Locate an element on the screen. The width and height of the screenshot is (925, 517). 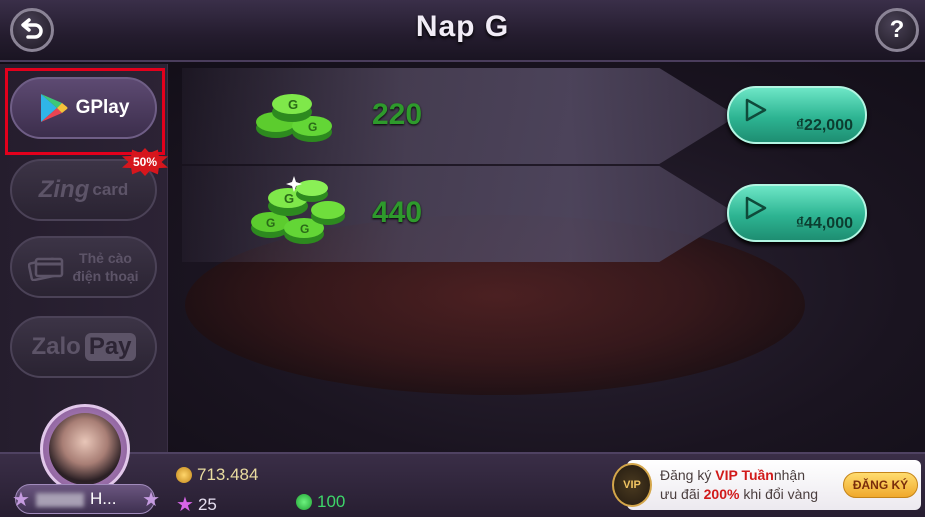
vip-text-highlight: 200% is located at coordinates (721, 494).